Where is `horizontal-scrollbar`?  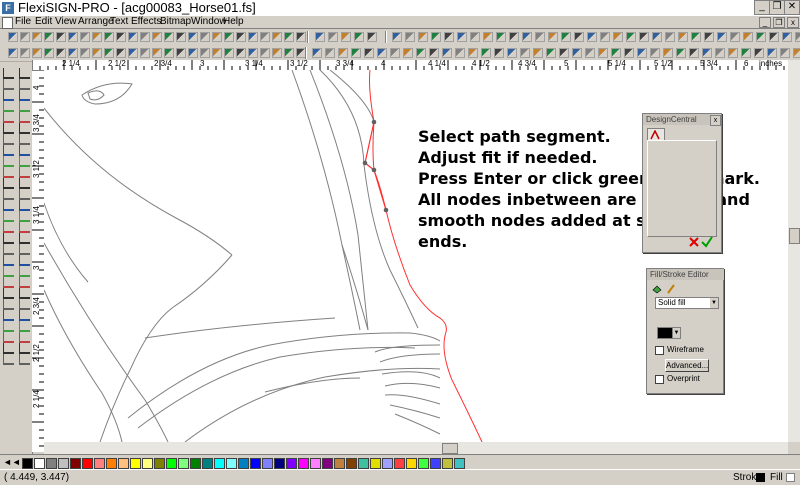 horizontal-scrollbar is located at coordinates (416, 448).